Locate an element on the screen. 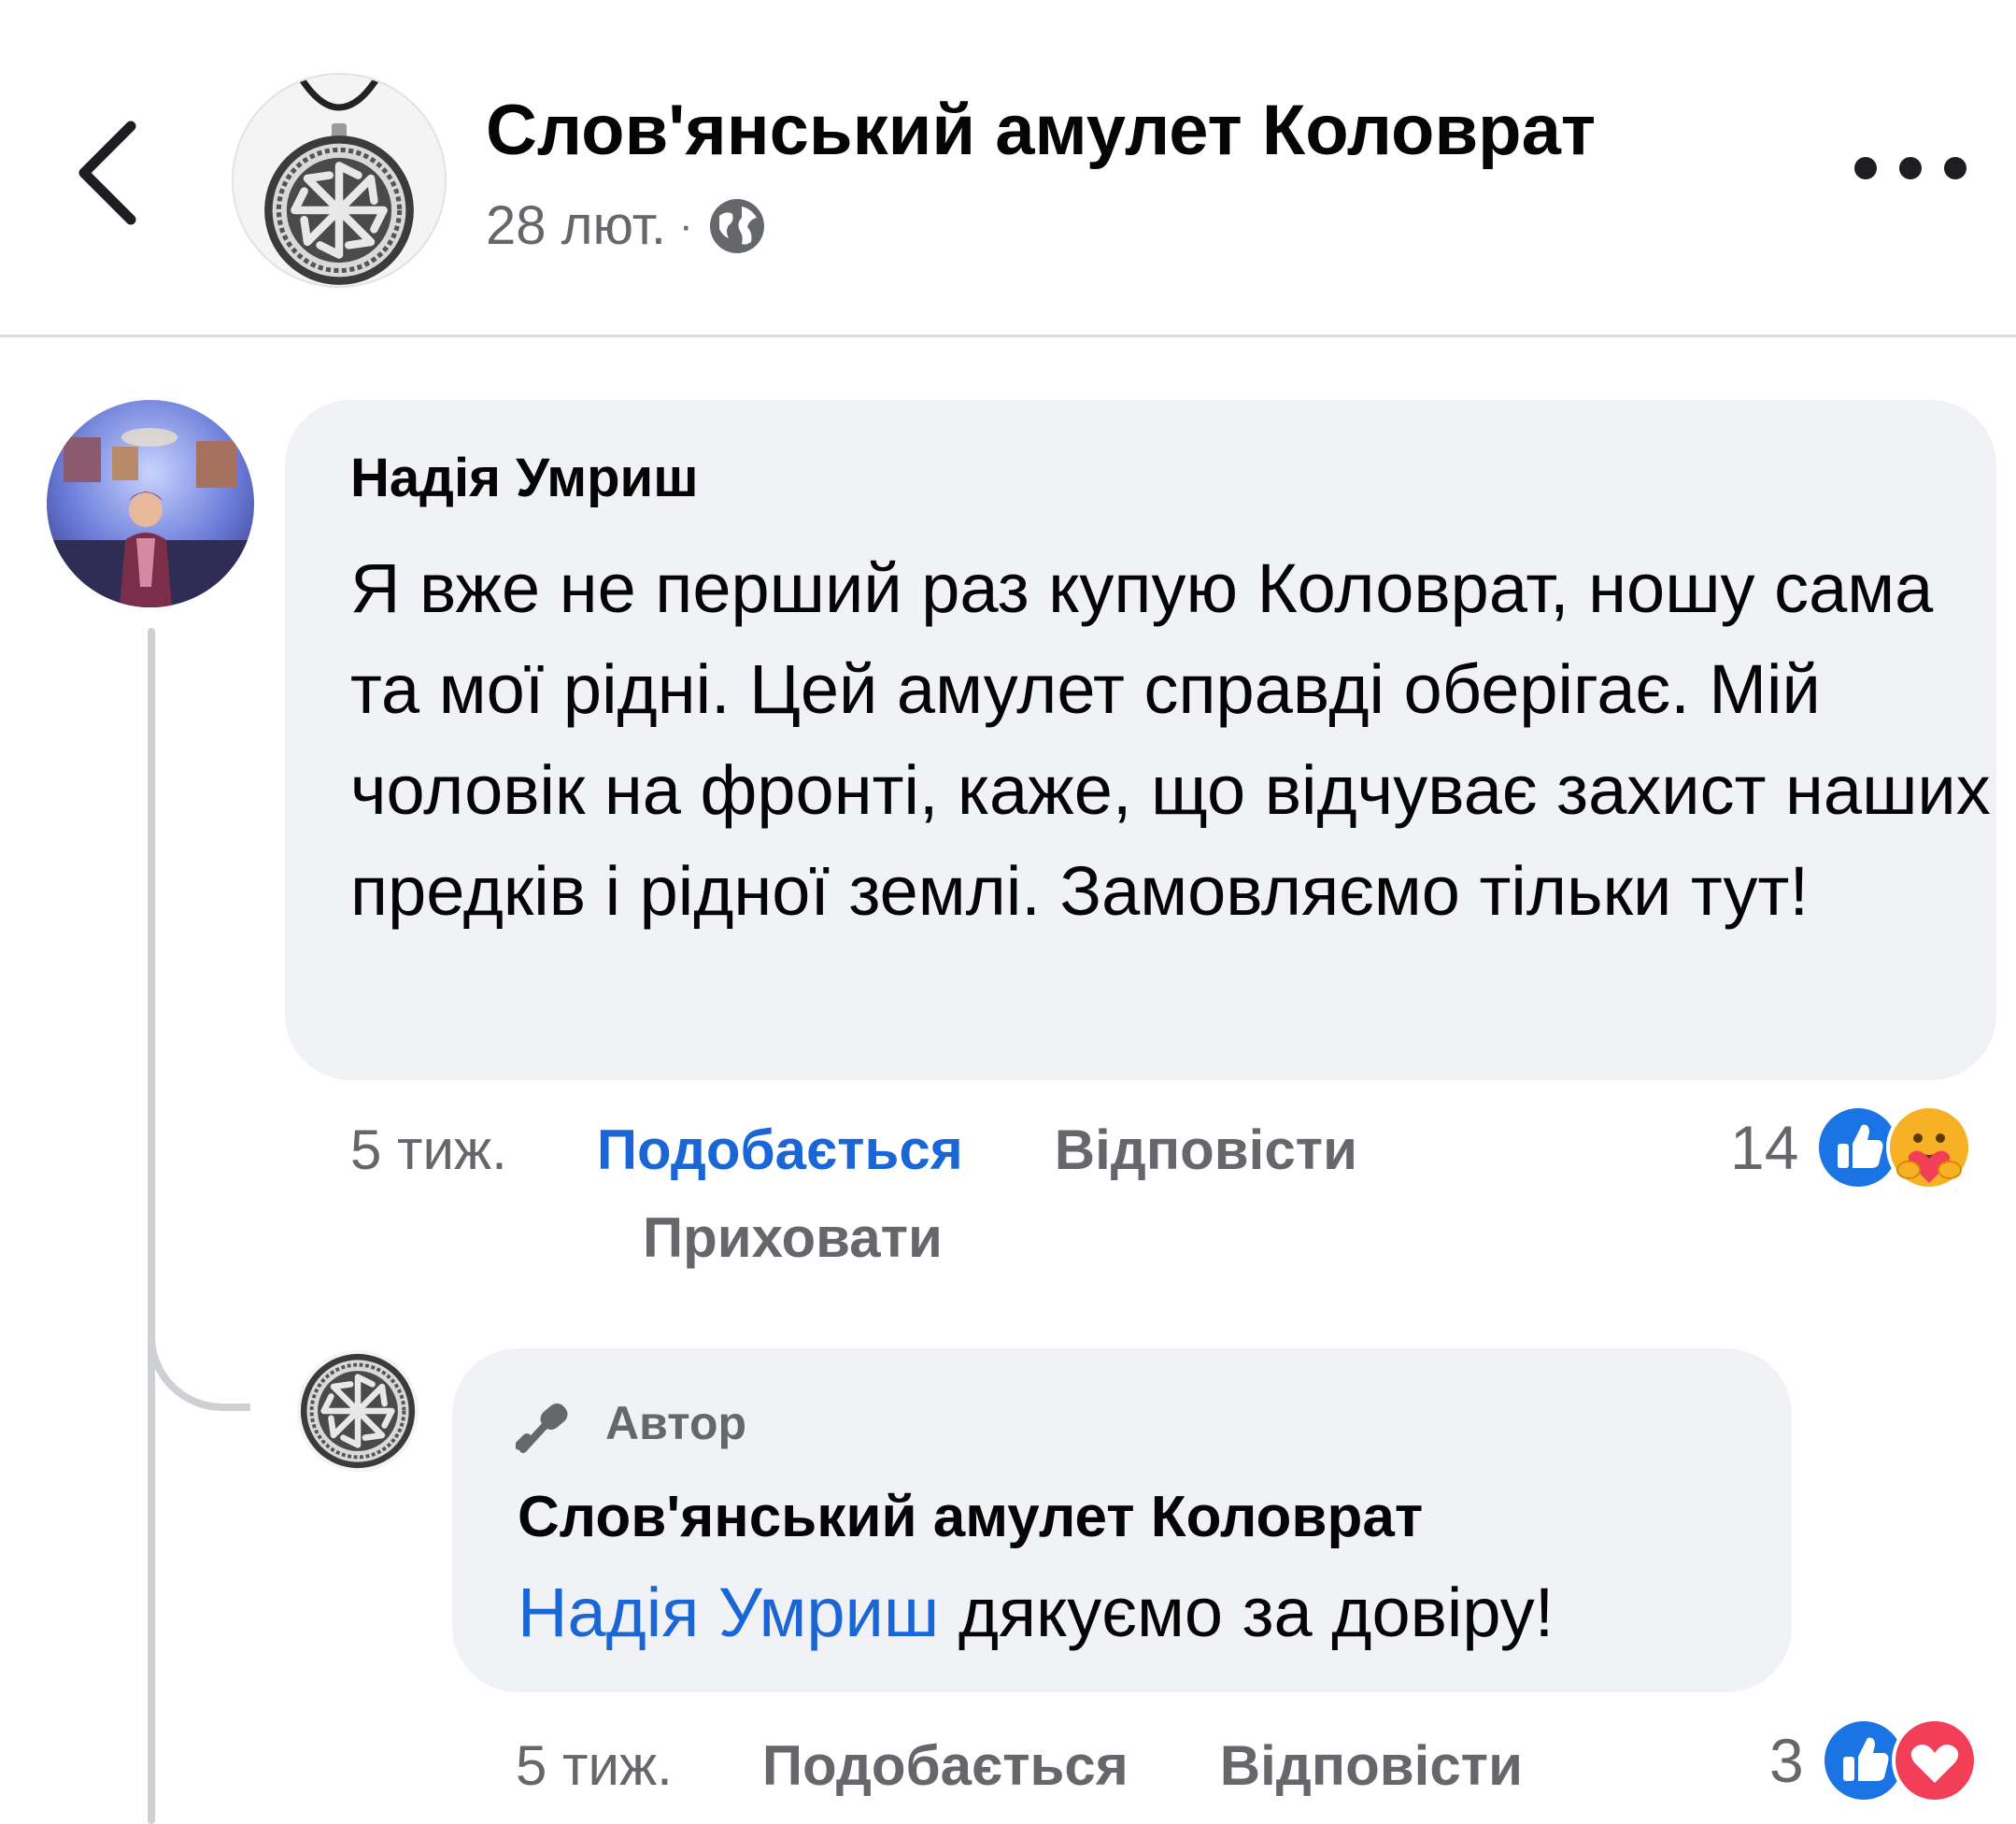 This screenshot has height=1824, width=2016. reply-reaction-count: 3 is located at coordinates (1786, 1760).